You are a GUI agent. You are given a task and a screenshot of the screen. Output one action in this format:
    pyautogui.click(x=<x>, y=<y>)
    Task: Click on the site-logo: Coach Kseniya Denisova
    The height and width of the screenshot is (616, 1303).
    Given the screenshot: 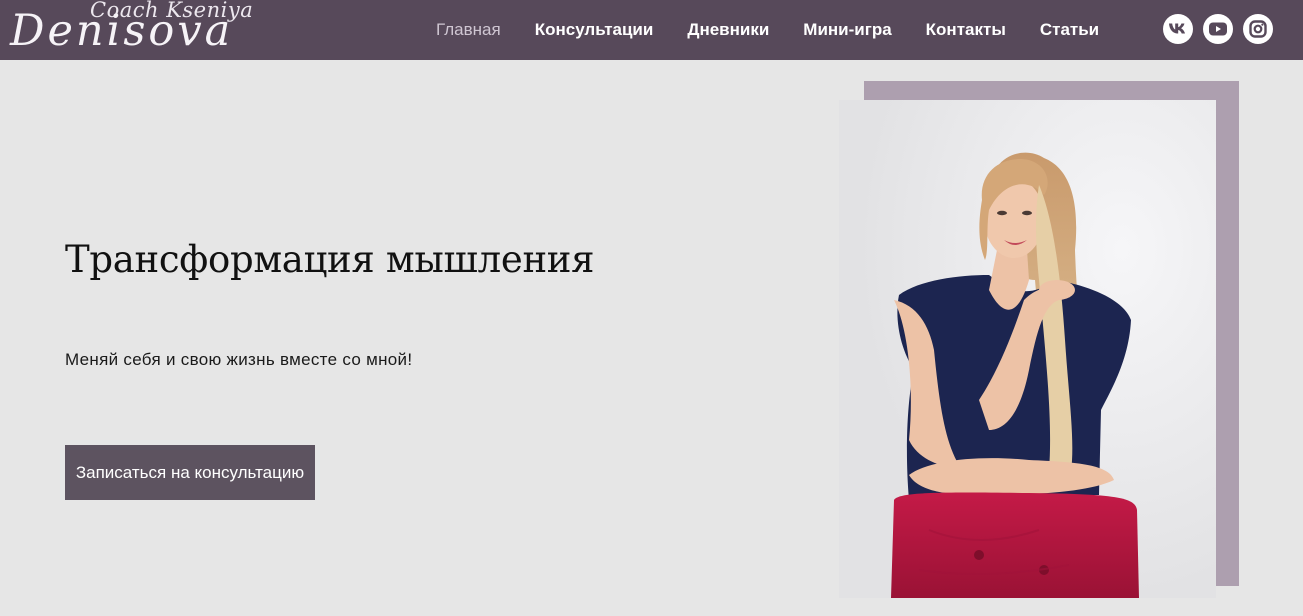 What is the action you would take?
    pyautogui.click(x=150, y=30)
    